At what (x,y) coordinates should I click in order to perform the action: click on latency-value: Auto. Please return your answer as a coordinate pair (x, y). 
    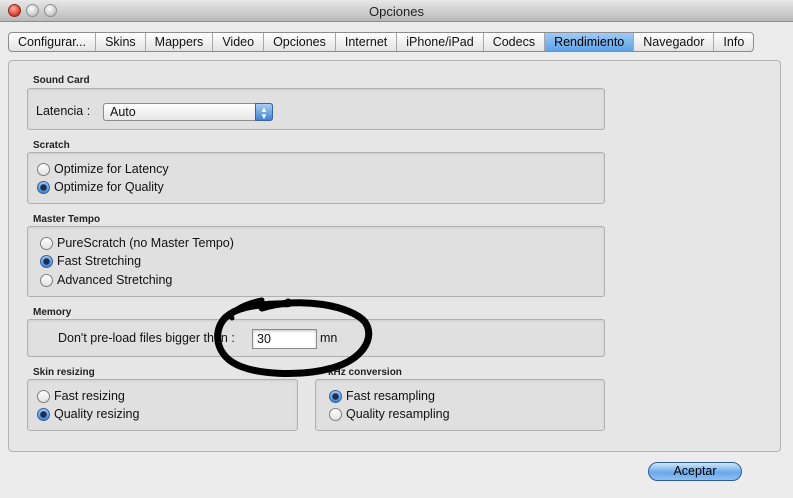
    Looking at the image, I should click on (123, 112).